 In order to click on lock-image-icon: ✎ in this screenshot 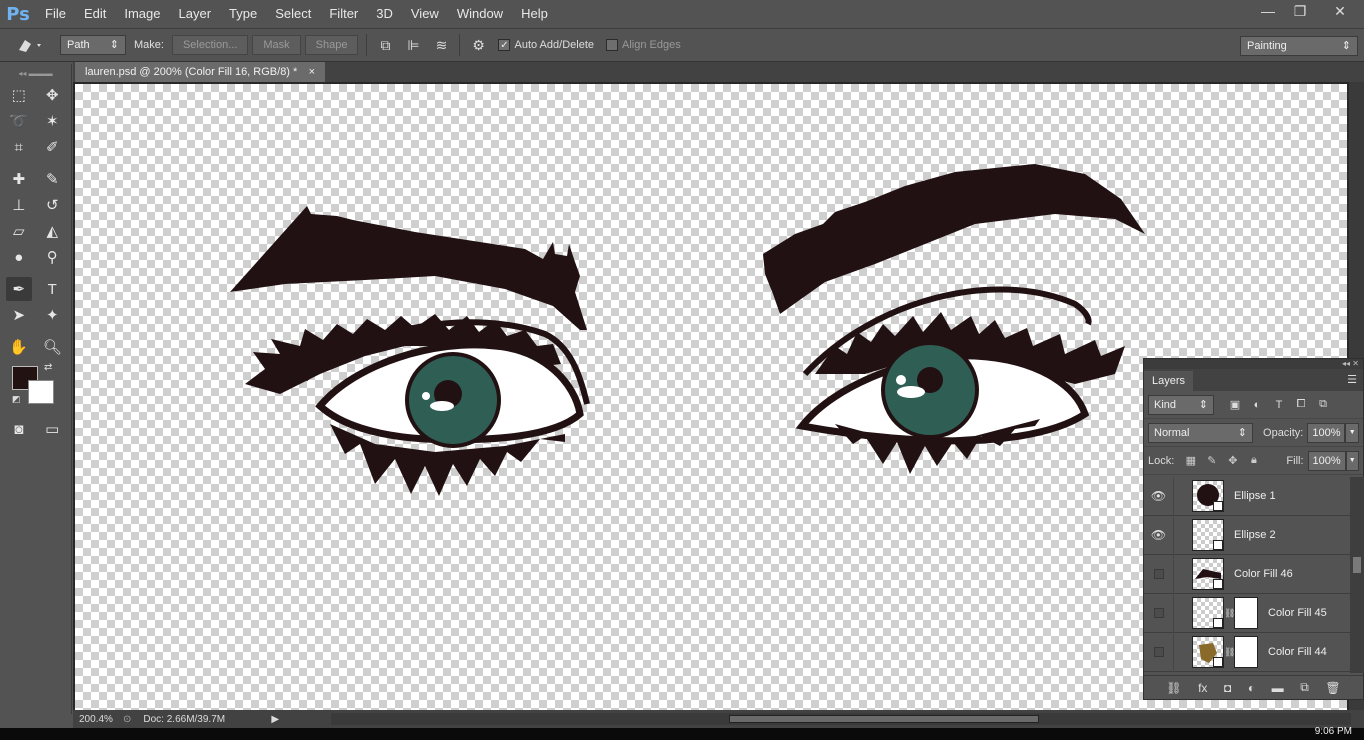, I will do `click(1211, 461)`.